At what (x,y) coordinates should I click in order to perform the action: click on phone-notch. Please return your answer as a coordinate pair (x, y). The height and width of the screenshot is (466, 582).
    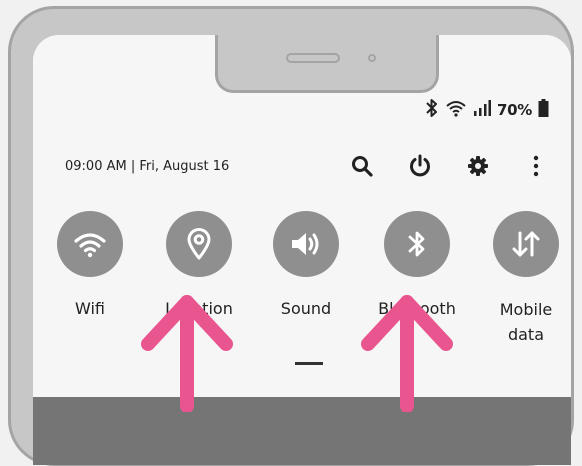
    Looking at the image, I should click on (327, 64).